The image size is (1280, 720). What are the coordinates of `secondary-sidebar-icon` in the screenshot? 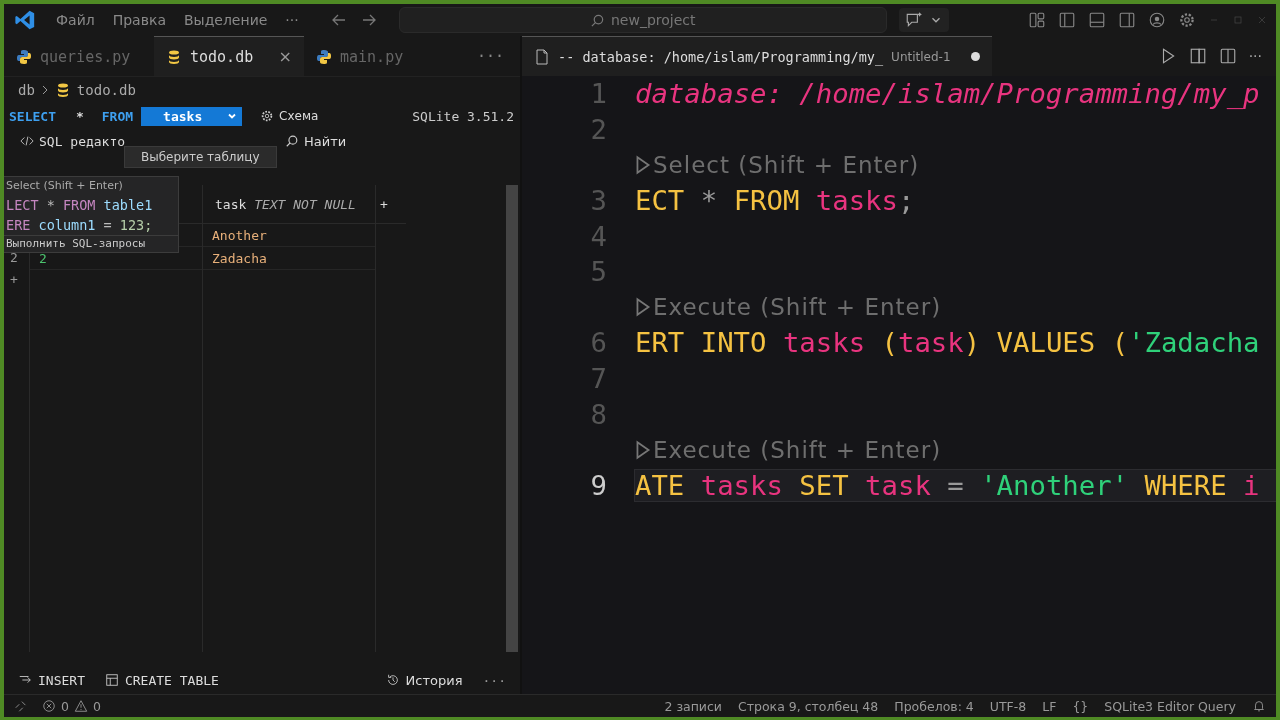 It's located at (1127, 20).